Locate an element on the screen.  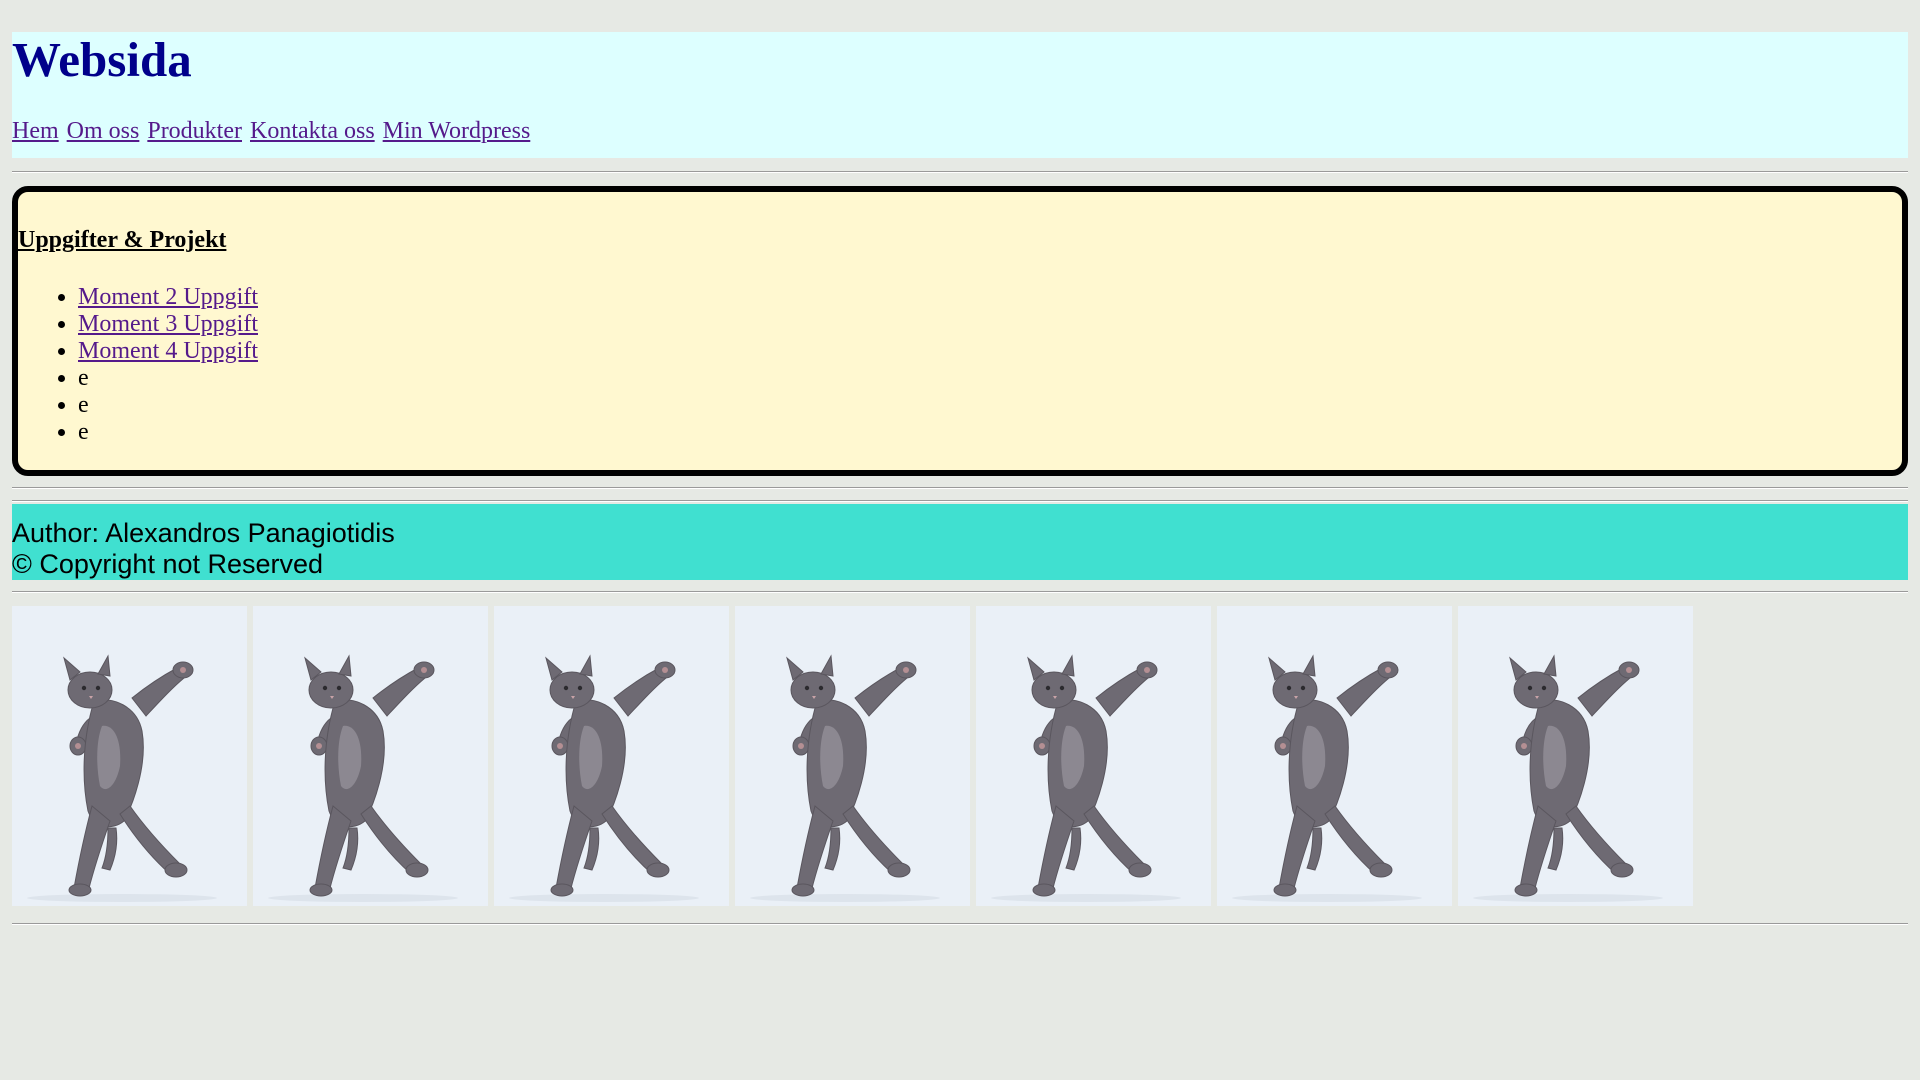
task-link-moment-2: Moment 2 Uppgift is located at coordinates (168, 297).